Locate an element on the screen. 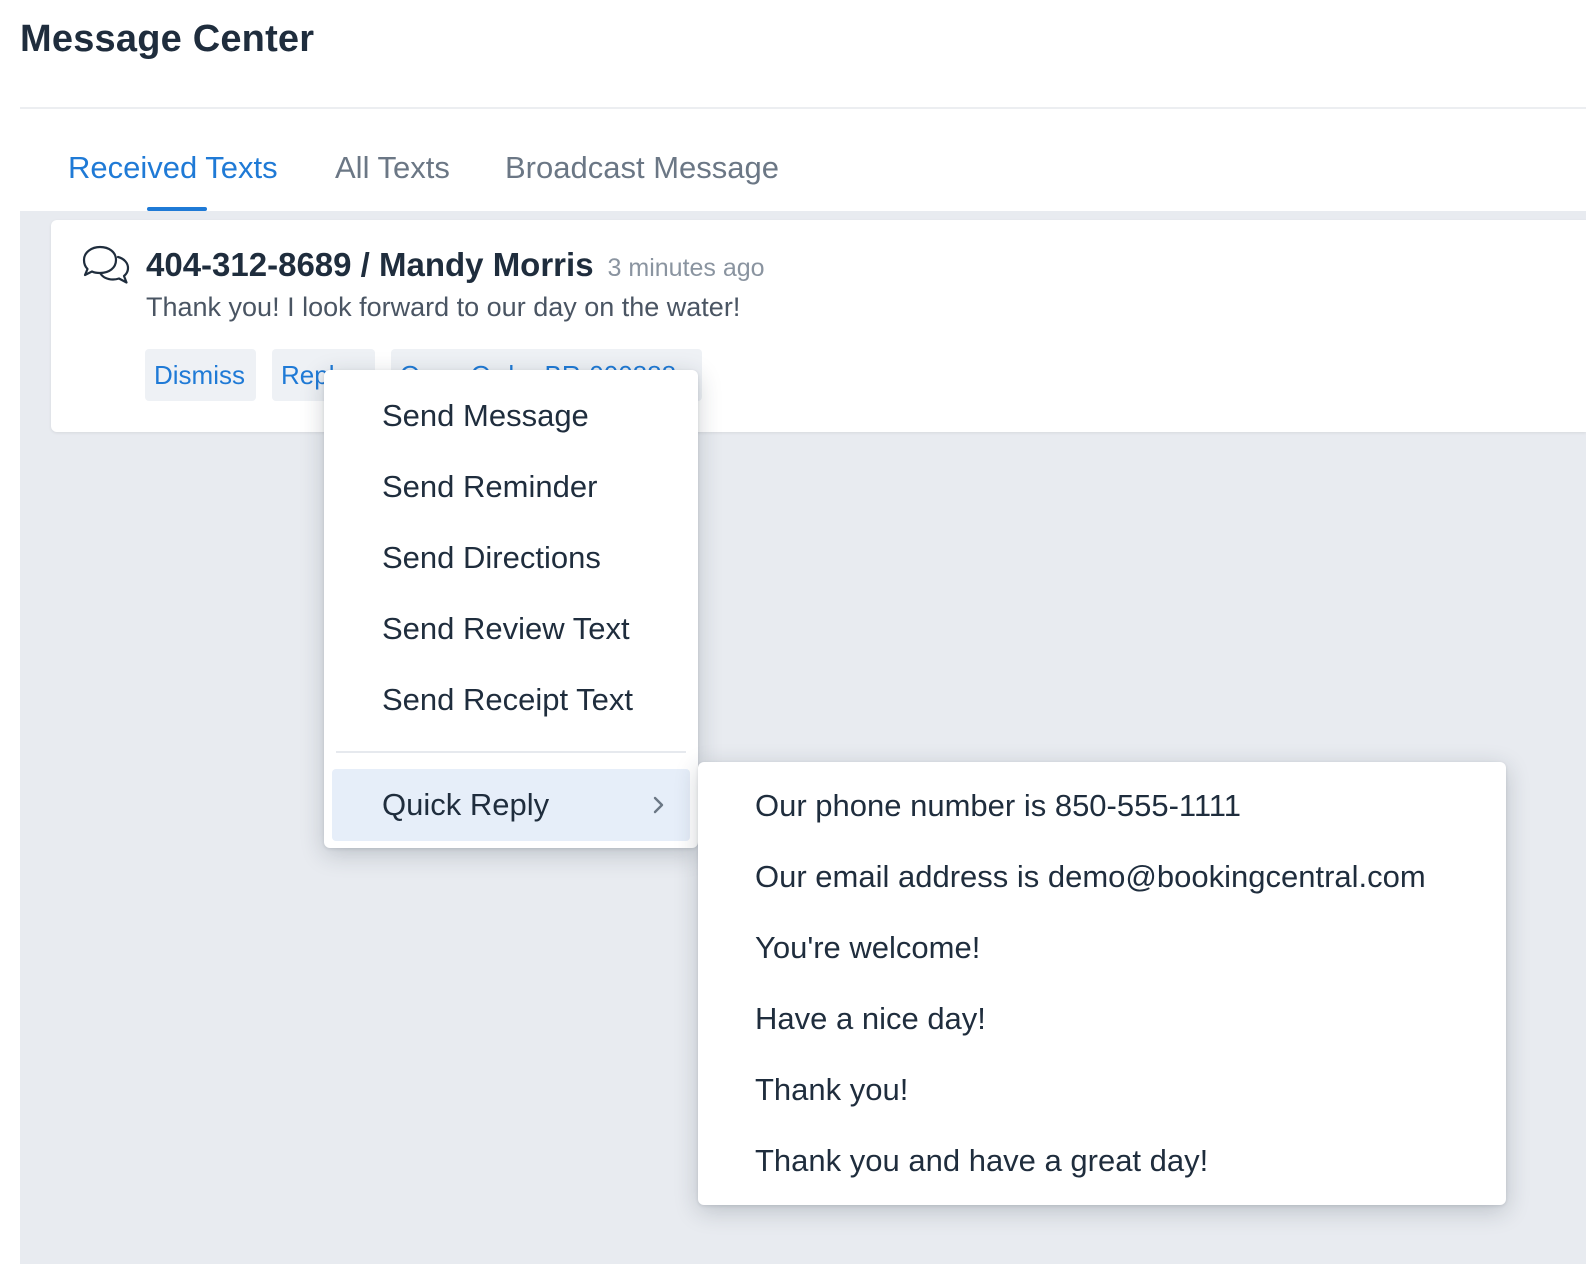  tab-all-texts: All Texts is located at coordinates (392, 168).